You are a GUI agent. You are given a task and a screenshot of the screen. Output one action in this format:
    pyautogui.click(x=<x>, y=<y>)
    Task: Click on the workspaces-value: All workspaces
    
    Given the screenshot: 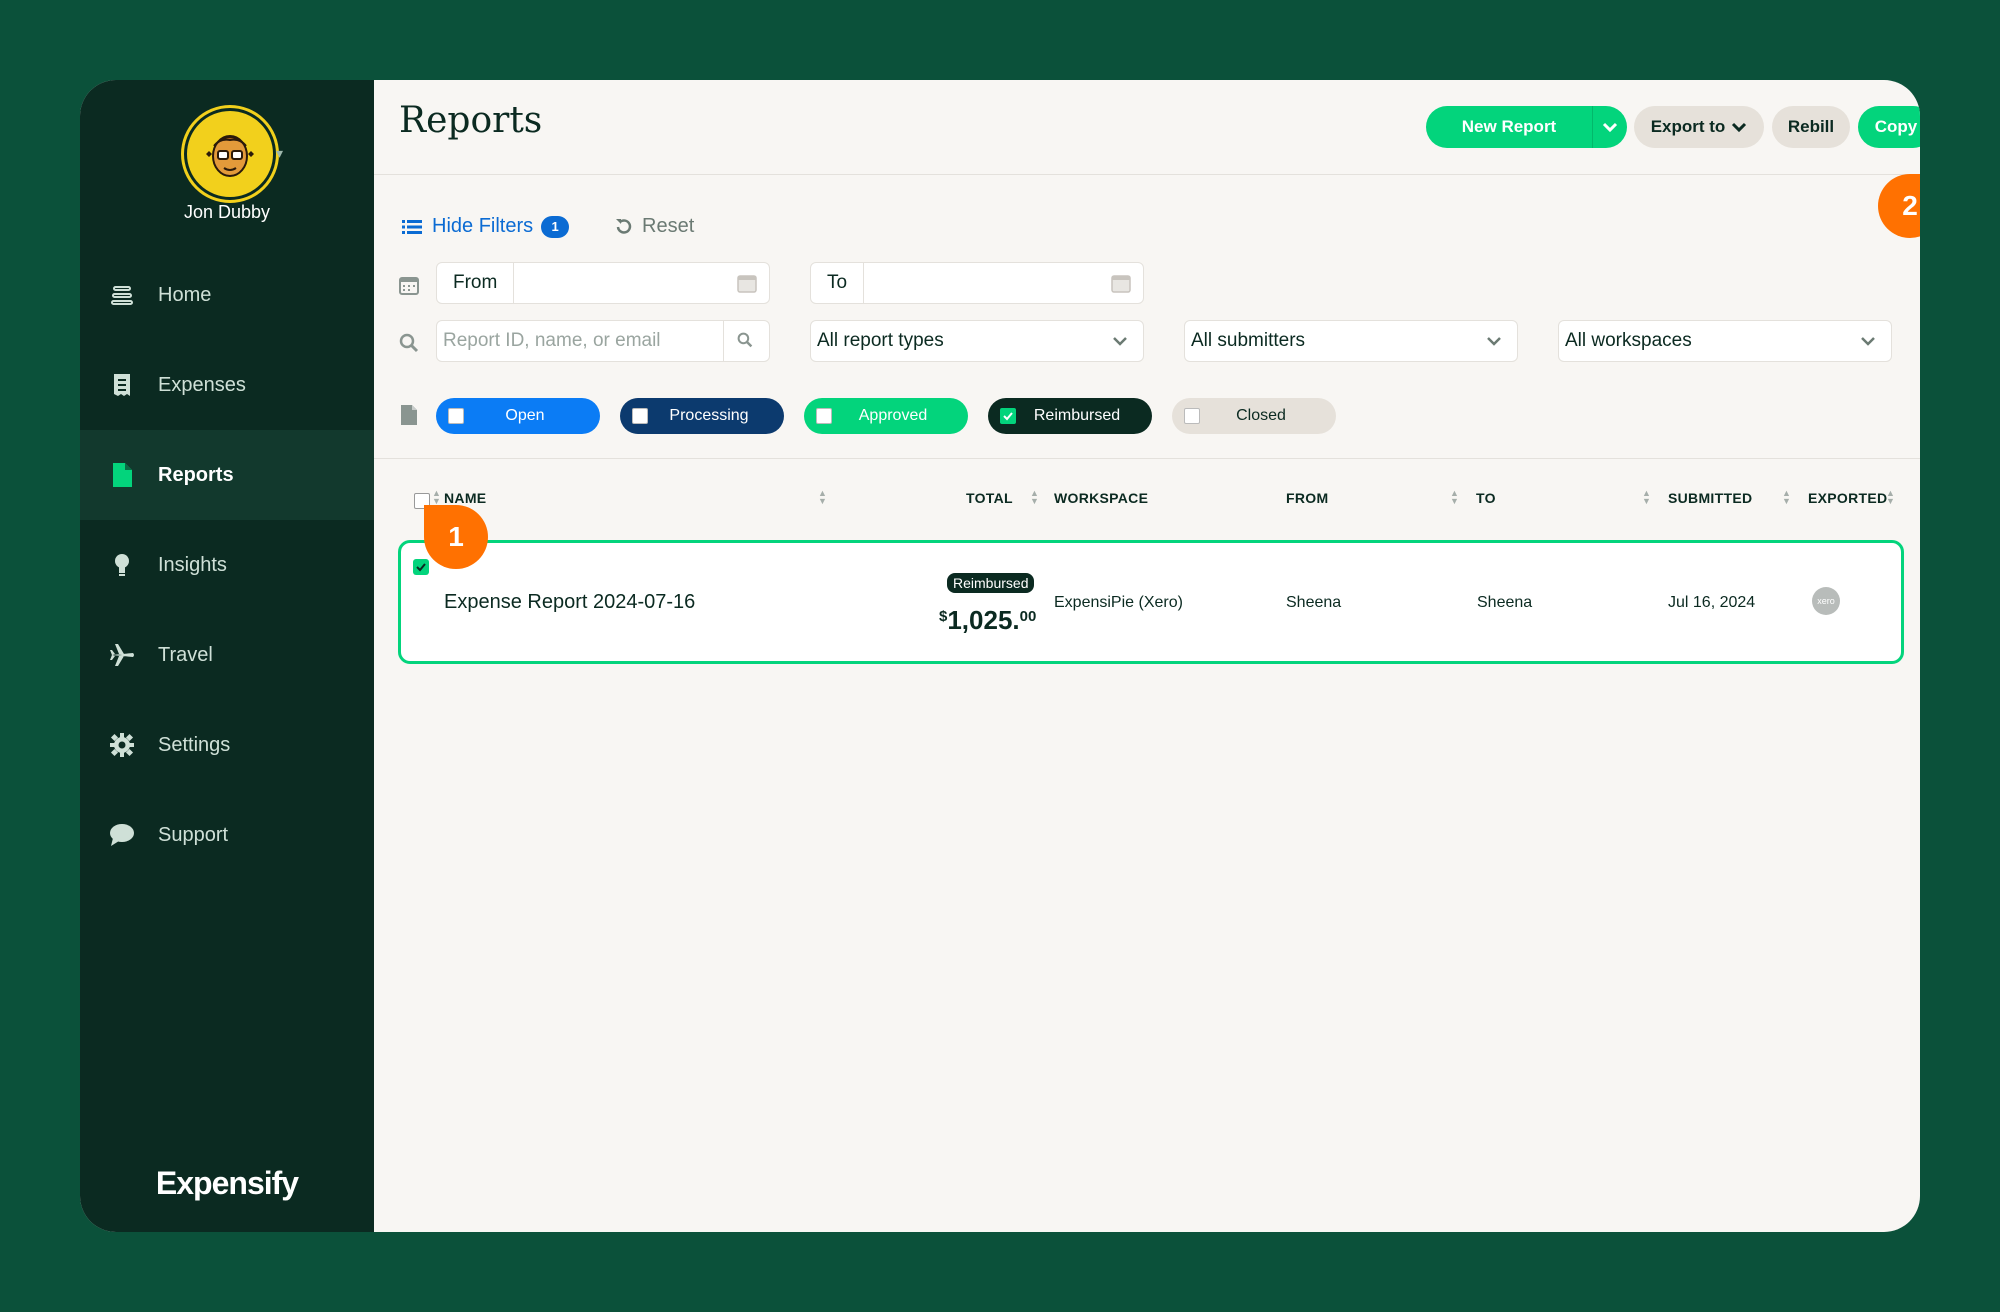 What is the action you would take?
    pyautogui.click(x=1628, y=340)
    